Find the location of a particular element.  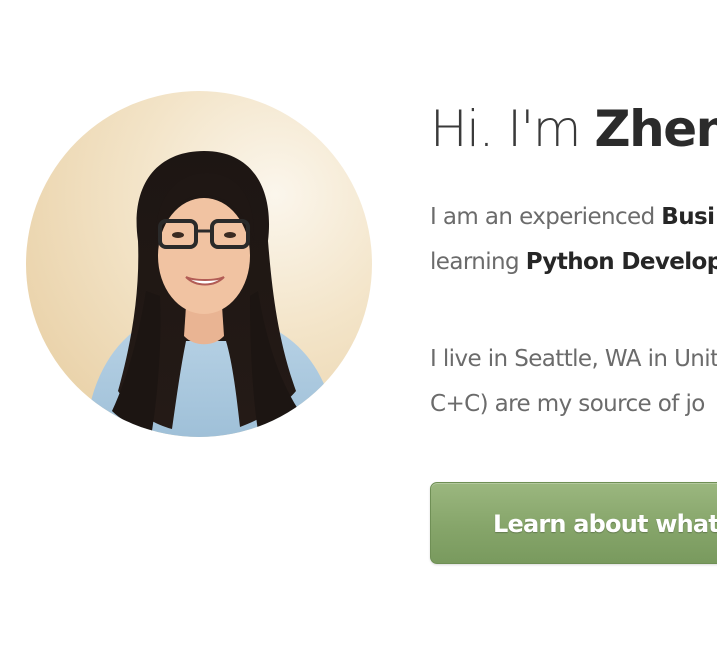

page-title: Hi. I'm Zhen is located at coordinates (573, 129).